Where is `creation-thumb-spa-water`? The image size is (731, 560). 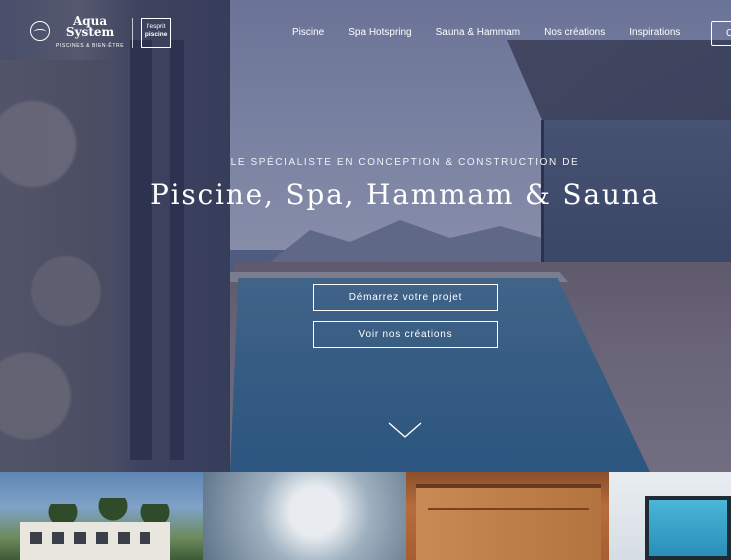
creation-thumb-spa-water is located at coordinates (304, 516).